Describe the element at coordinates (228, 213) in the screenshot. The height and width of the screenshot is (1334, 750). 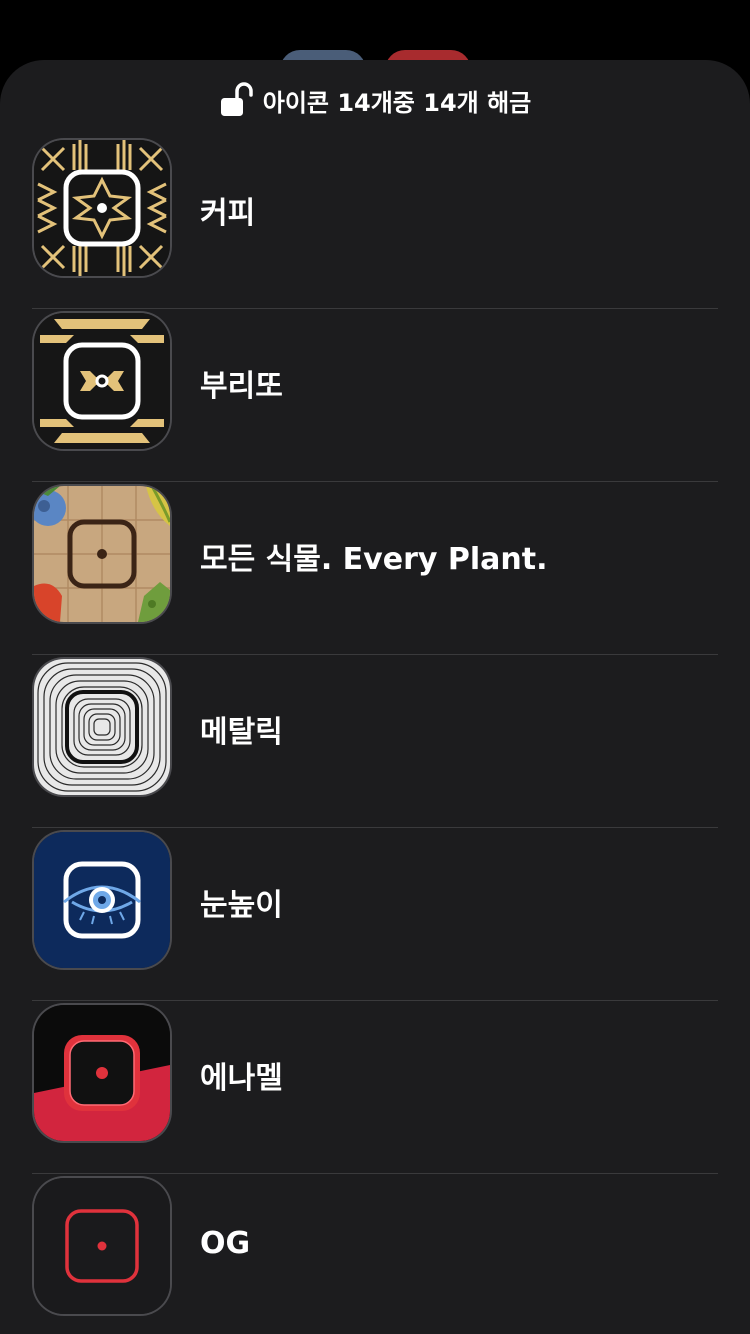
I see `icon-option-label: 커피` at that location.